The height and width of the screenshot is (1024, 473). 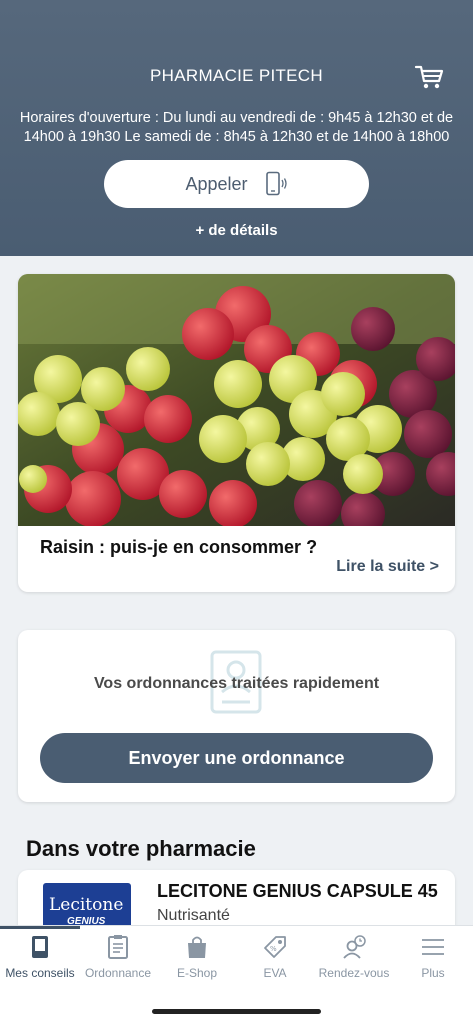 I want to click on prescription-text: Vos ordonnances traitées rapidement, so click(x=236, y=683).